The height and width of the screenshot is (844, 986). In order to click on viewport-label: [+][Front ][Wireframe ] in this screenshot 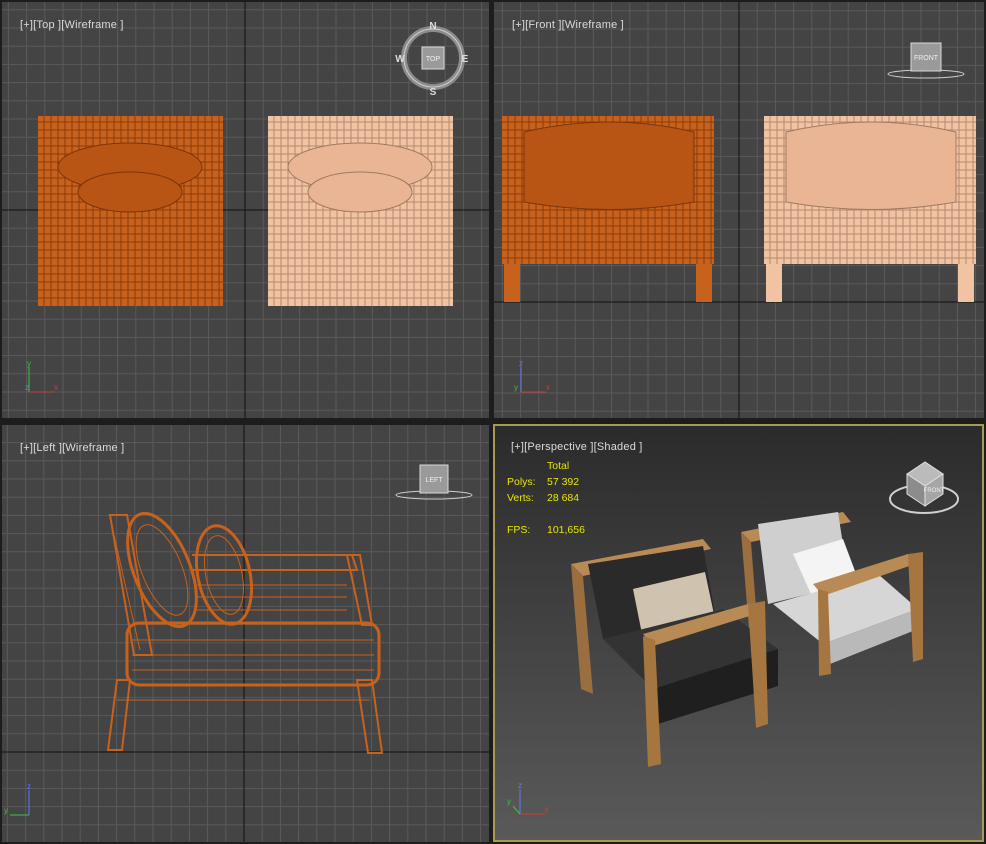, I will do `click(561, 25)`.